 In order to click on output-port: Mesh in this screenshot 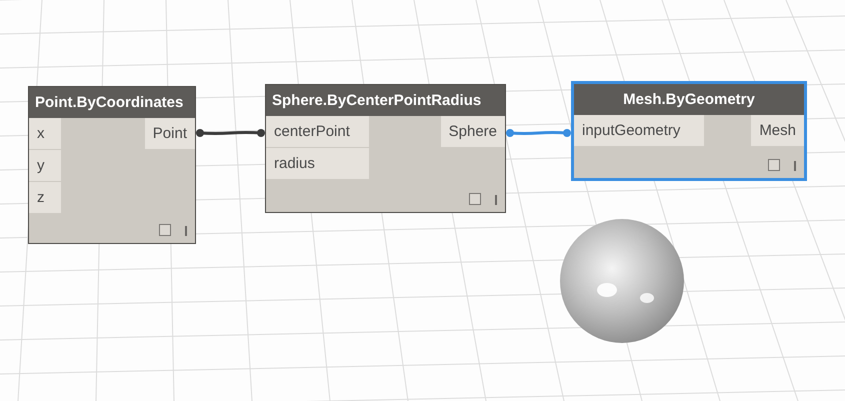, I will do `click(777, 130)`.